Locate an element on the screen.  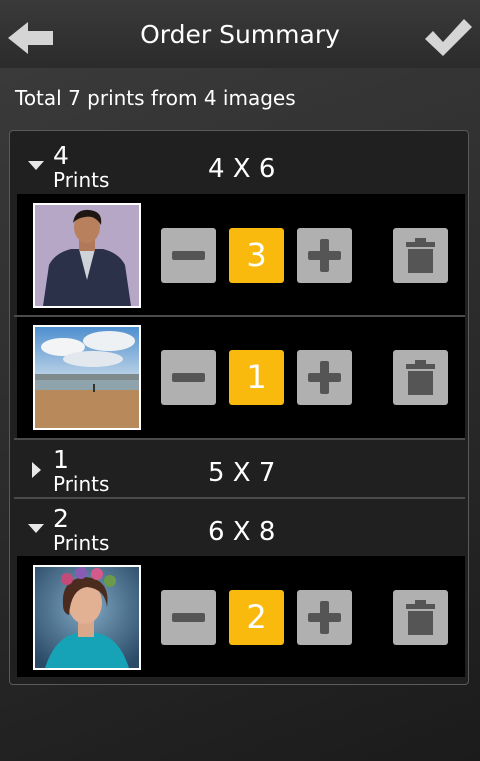
beach-image is located at coordinates (87, 377).